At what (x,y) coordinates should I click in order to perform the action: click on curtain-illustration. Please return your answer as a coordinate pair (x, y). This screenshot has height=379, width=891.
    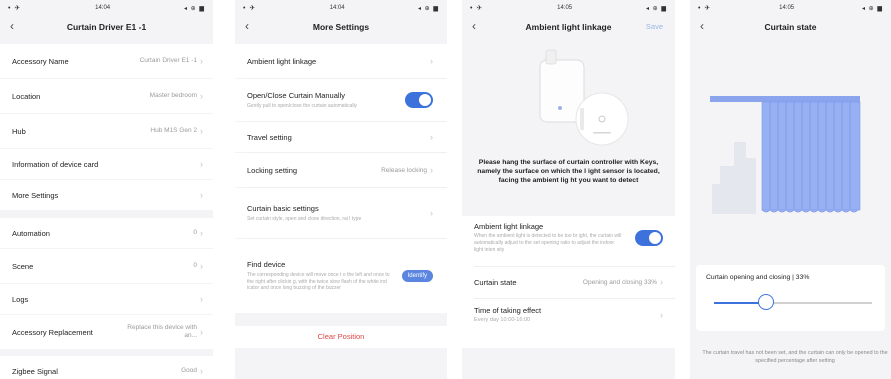
    Looking at the image, I should click on (790, 128).